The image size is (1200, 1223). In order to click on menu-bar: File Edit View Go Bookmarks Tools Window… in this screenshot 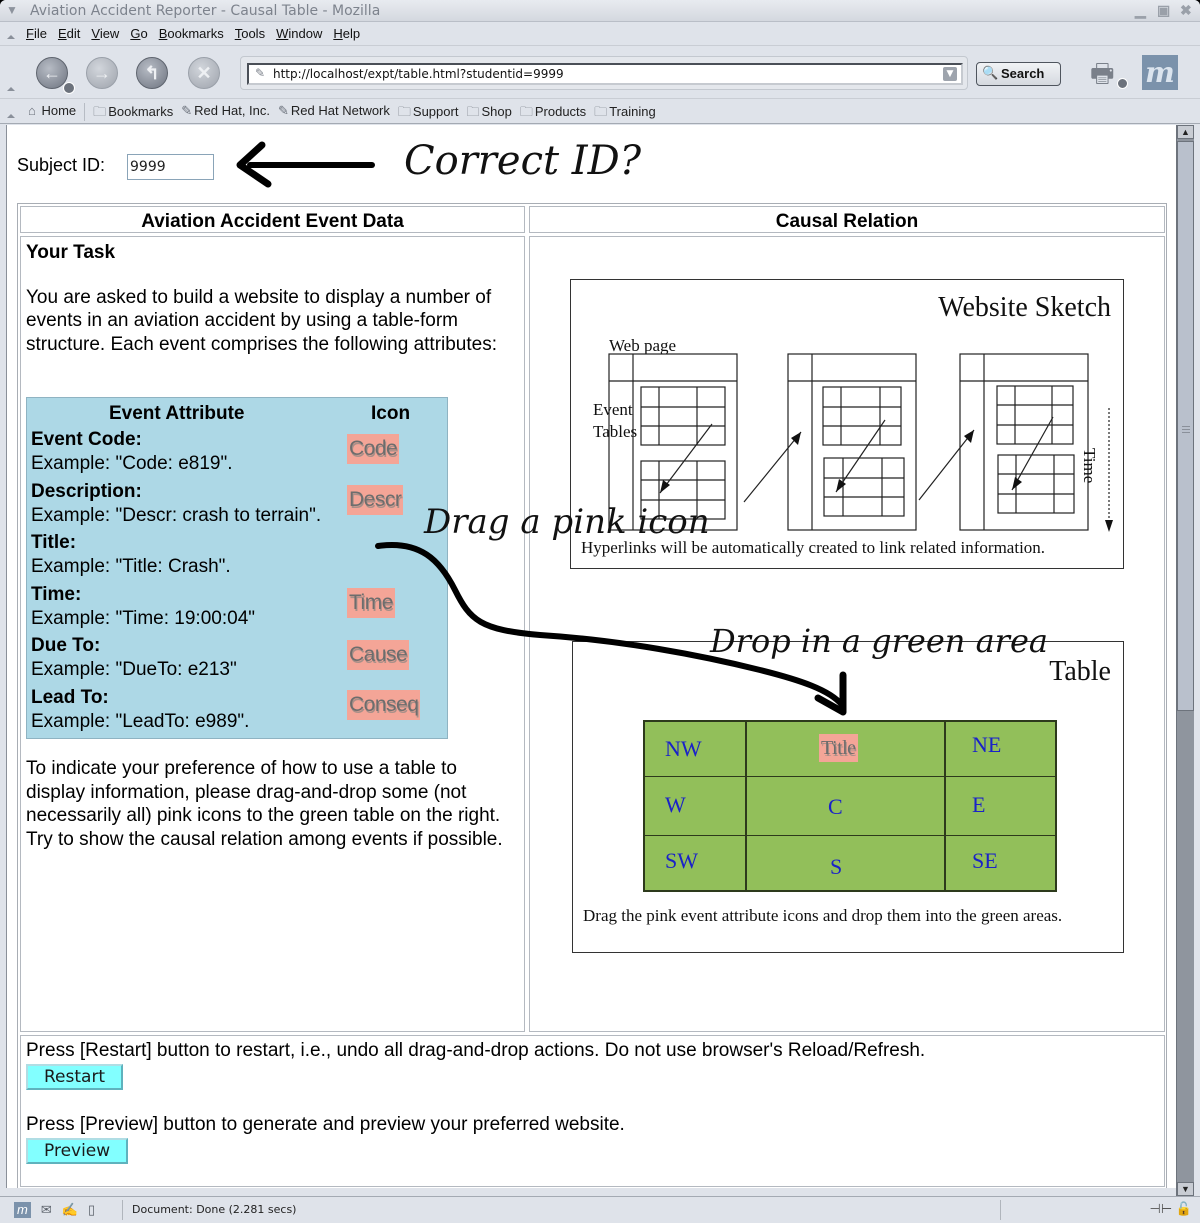, I will do `click(600, 34)`.